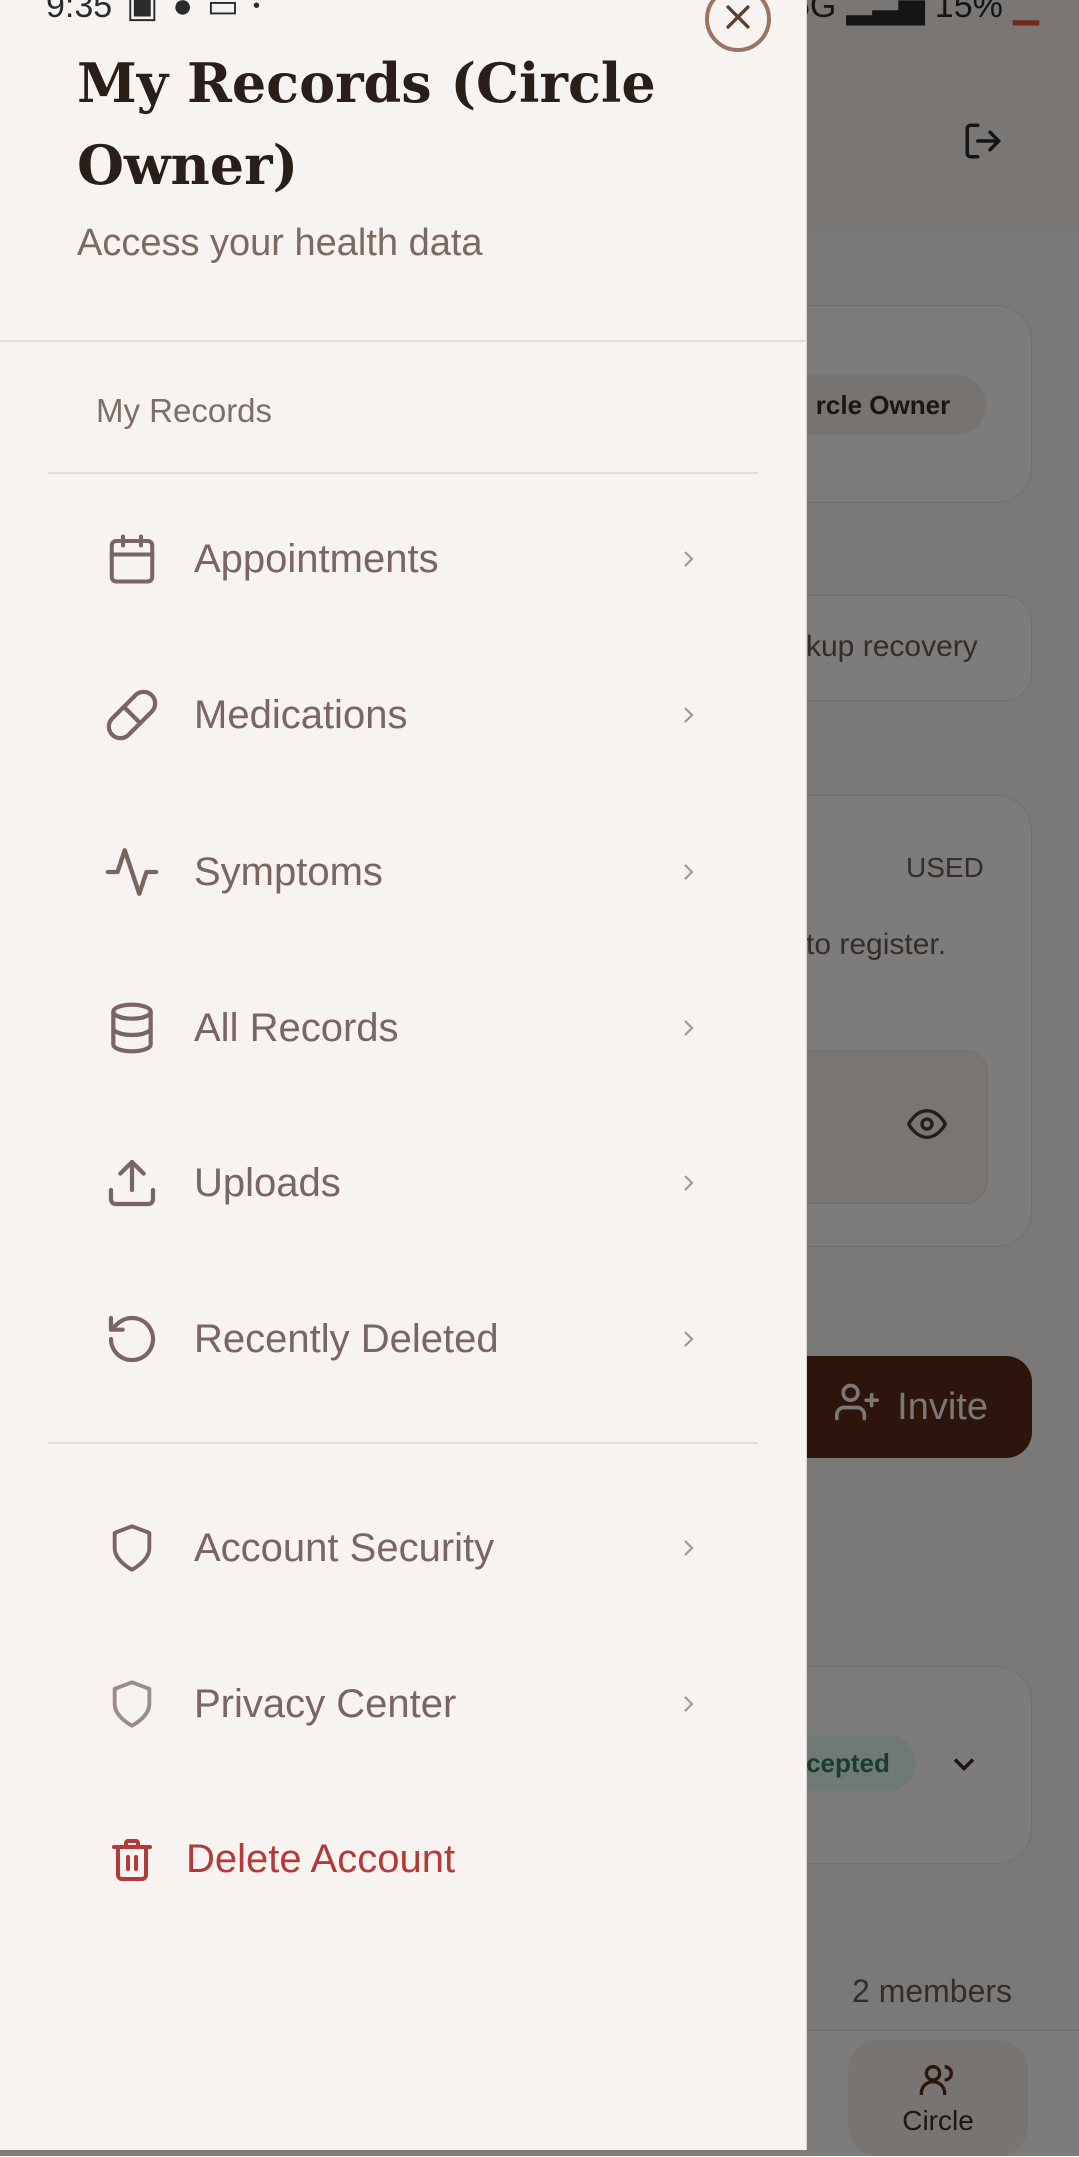 The width and height of the screenshot is (1079, 2157). I want to click on header-divider, so click(403, 341).